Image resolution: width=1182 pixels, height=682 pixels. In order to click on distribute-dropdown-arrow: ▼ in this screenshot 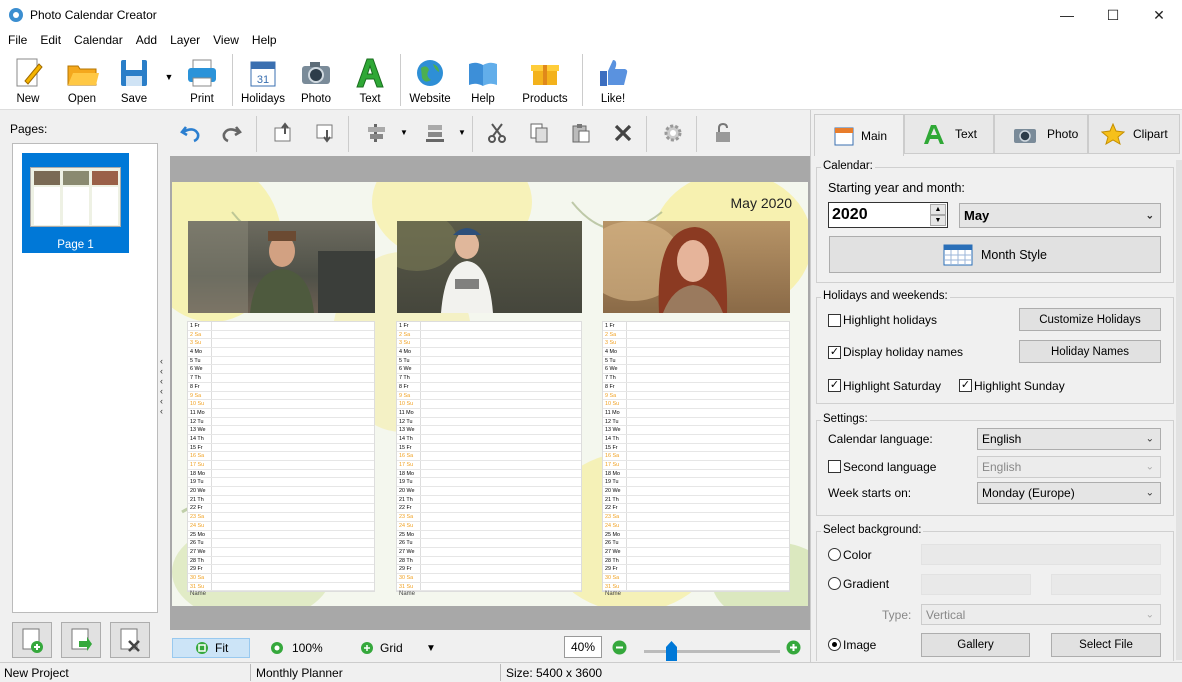, I will do `click(462, 132)`.